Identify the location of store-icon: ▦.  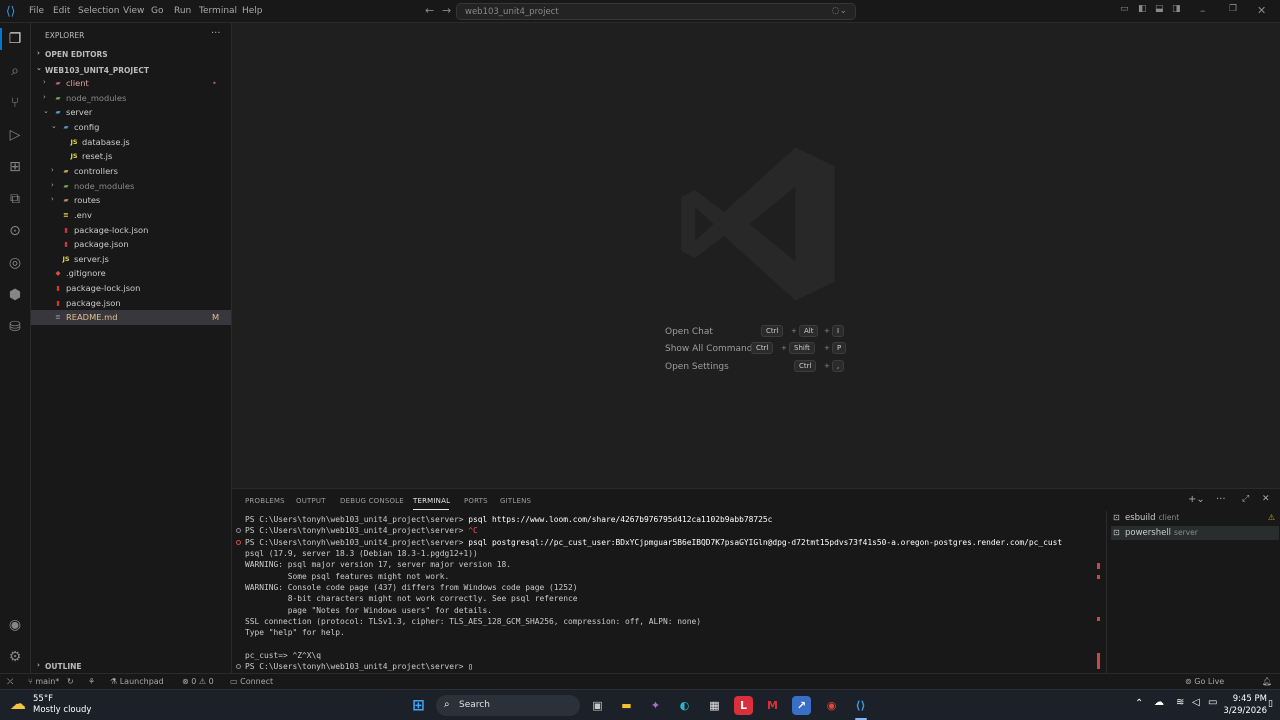
(714, 705).